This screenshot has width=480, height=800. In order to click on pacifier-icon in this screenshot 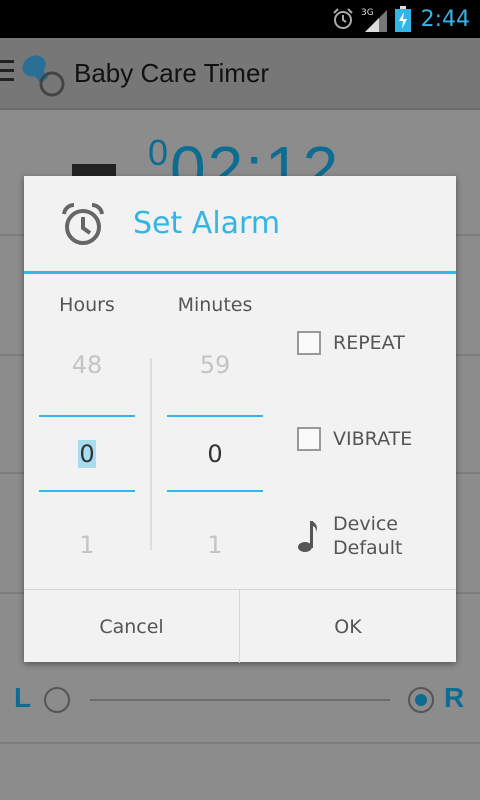, I will do `click(43, 75)`.